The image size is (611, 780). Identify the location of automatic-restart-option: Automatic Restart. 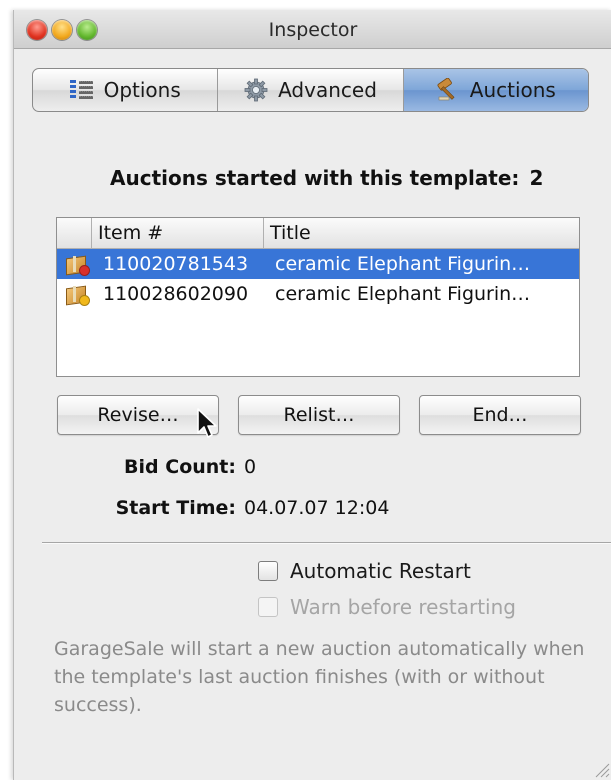
(364, 571).